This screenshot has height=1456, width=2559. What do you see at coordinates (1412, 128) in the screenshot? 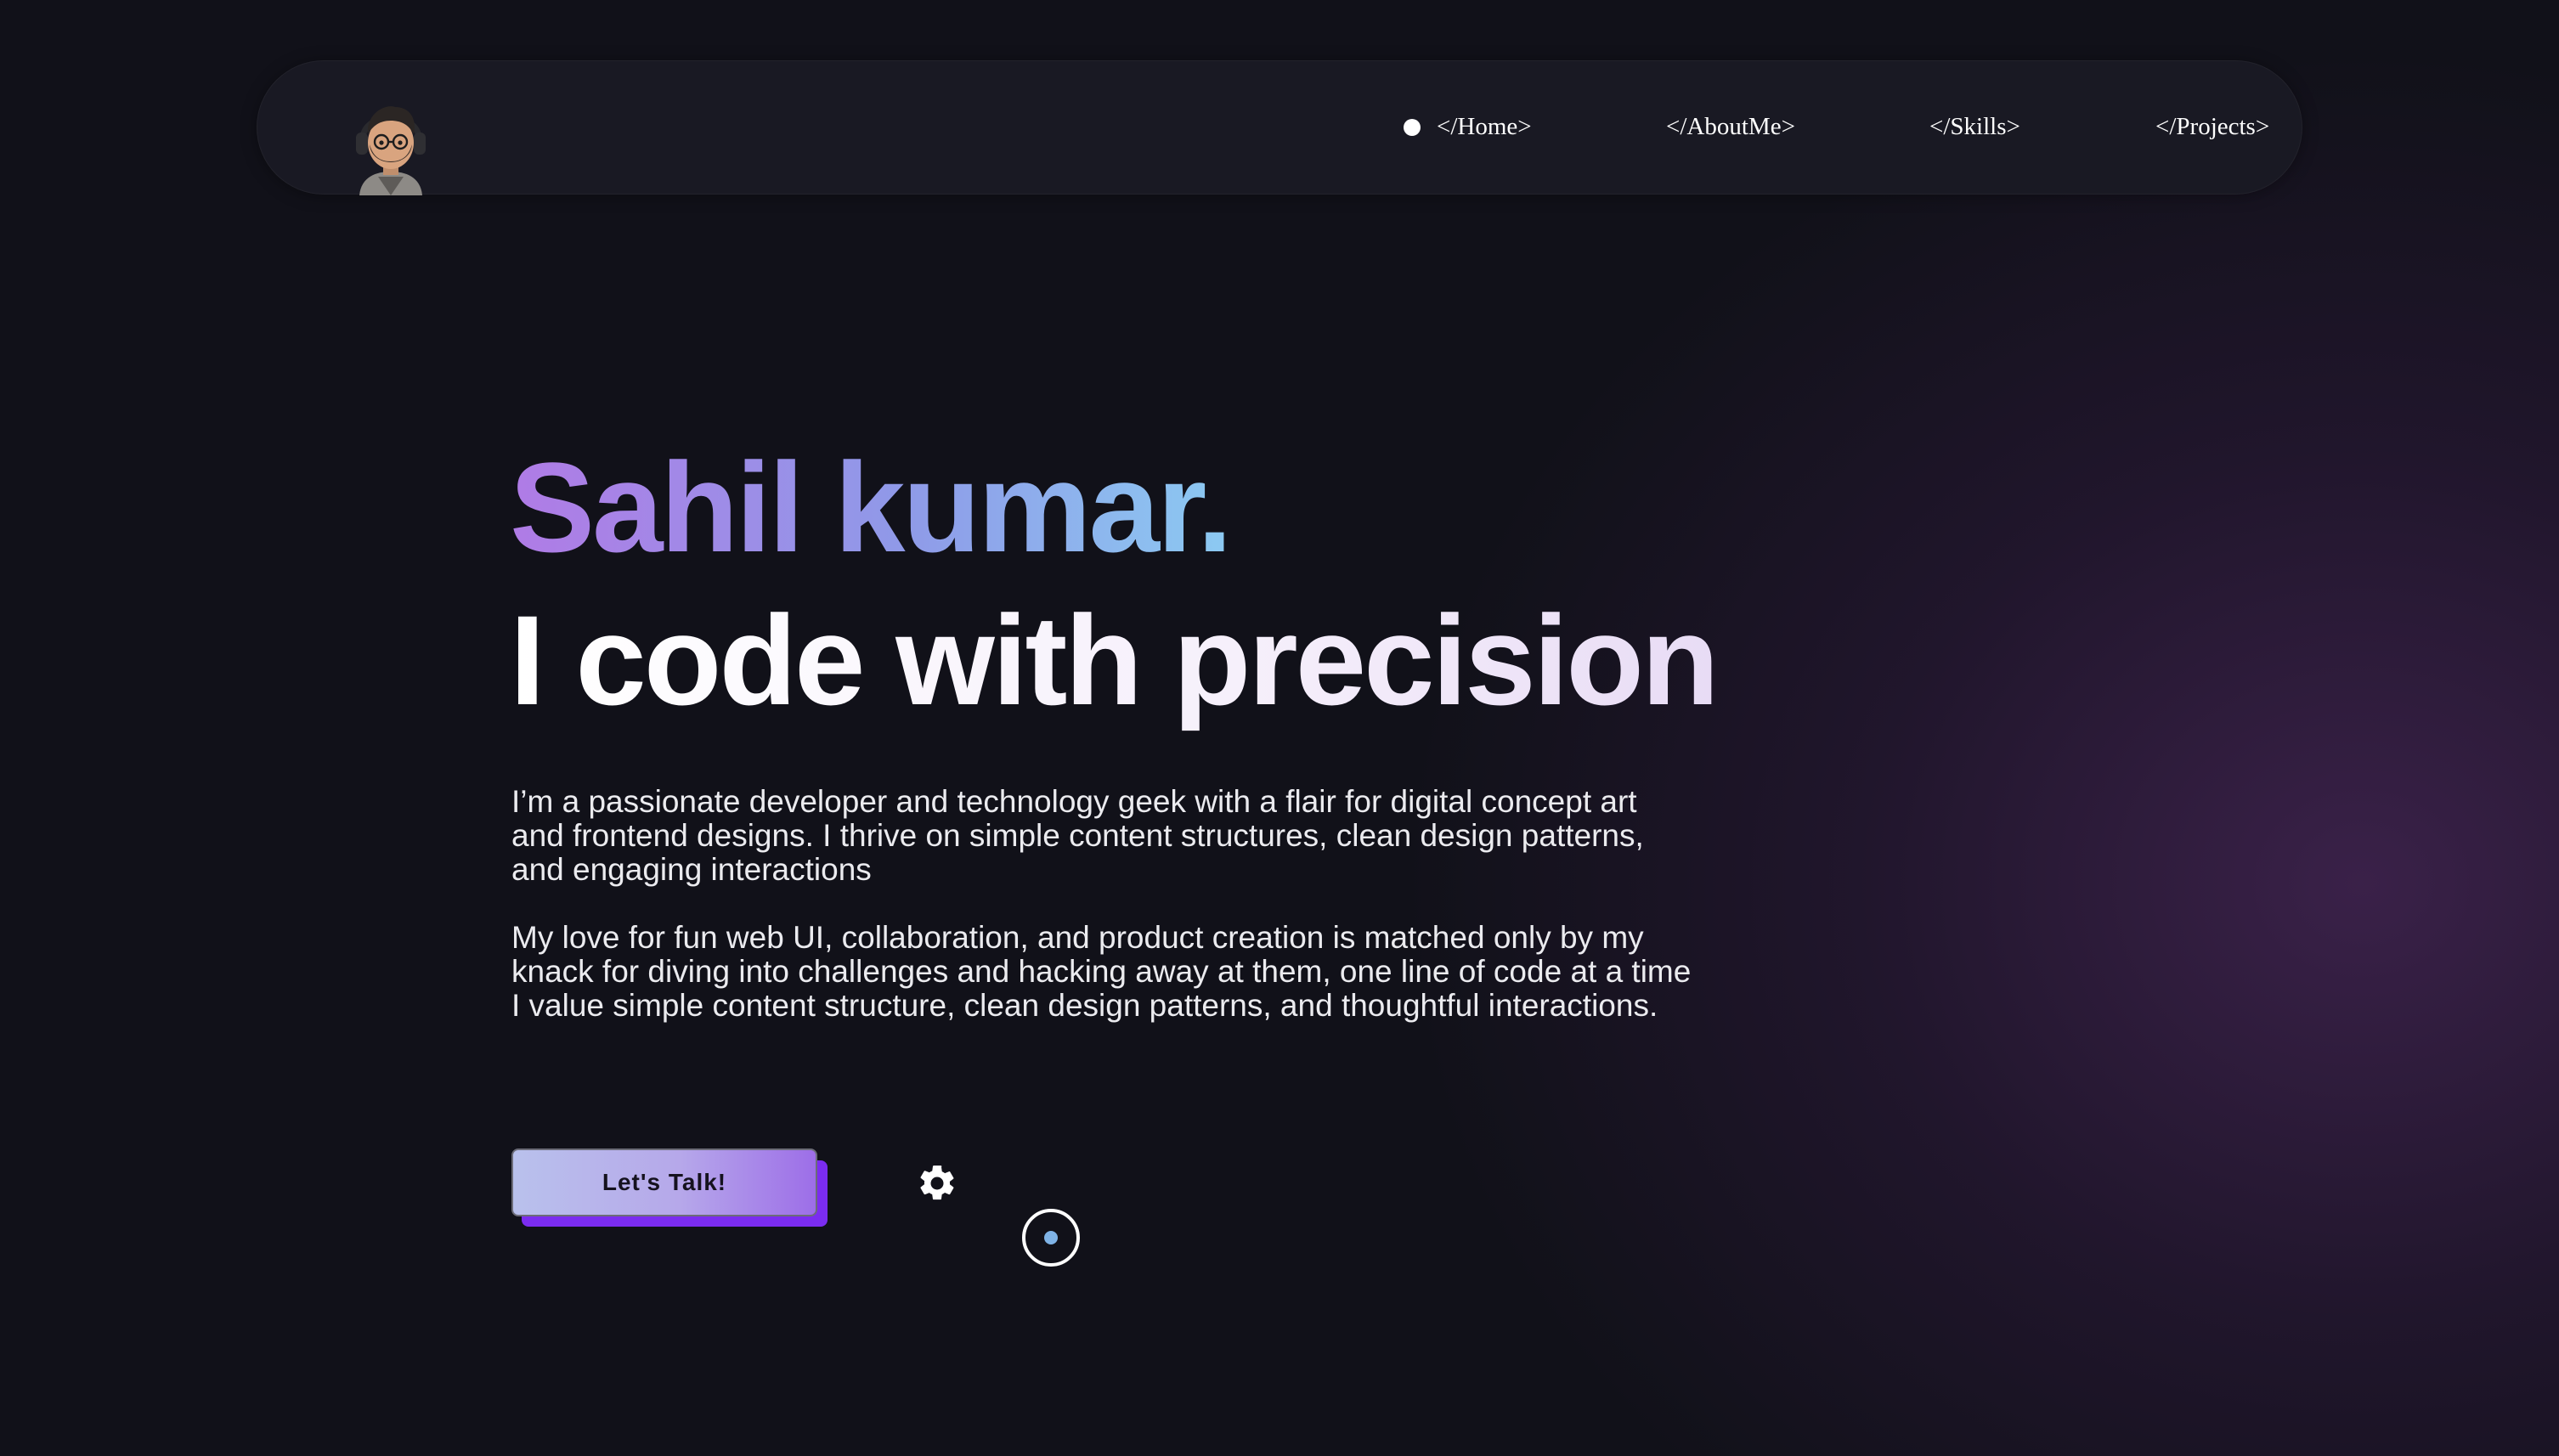
I see `active-dot-icon` at bounding box center [1412, 128].